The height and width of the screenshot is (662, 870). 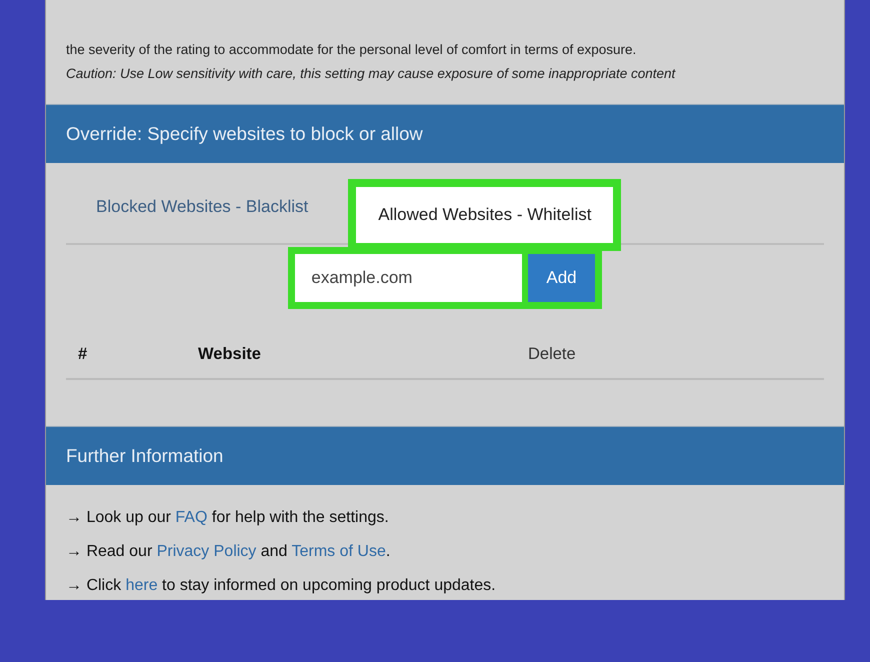 I want to click on caution-text: Caution: Use Low sensitivity with care, this setting may cause exposure of some inappropriate content, so click(x=371, y=74).